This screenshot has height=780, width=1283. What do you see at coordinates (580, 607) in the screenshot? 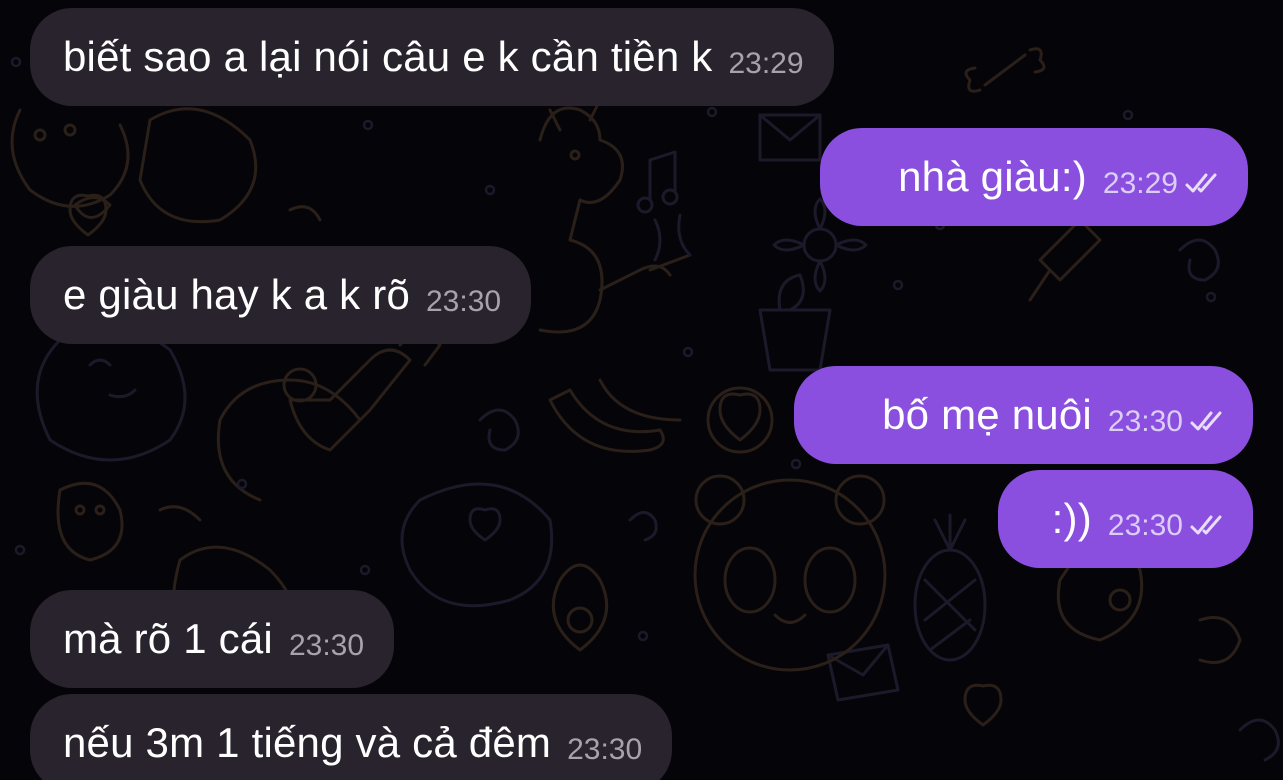
I see `avocado-doodle` at bounding box center [580, 607].